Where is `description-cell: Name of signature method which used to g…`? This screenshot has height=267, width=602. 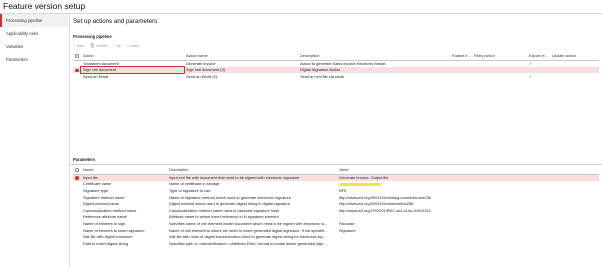
description-cell: Name of signature method which used to g… is located at coordinates (252, 197).